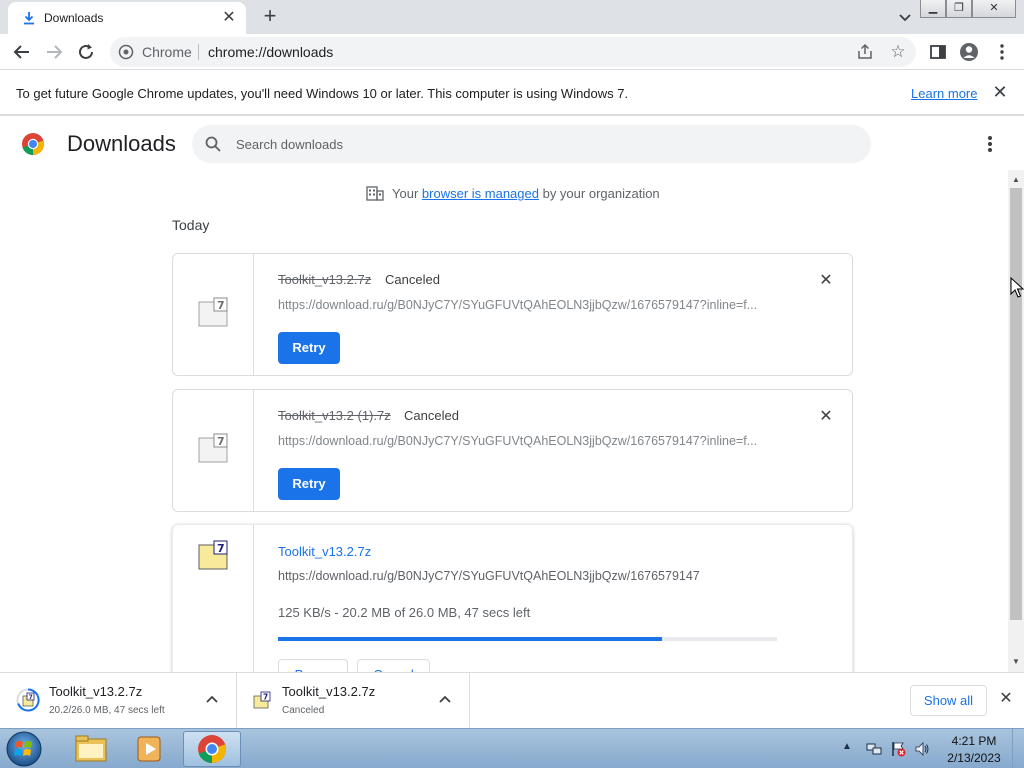 The height and width of the screenshot is (768, 1024). Describe the element at coordinates (126, 52) in the screenshot. I see `chrome-page-icon` at that location.